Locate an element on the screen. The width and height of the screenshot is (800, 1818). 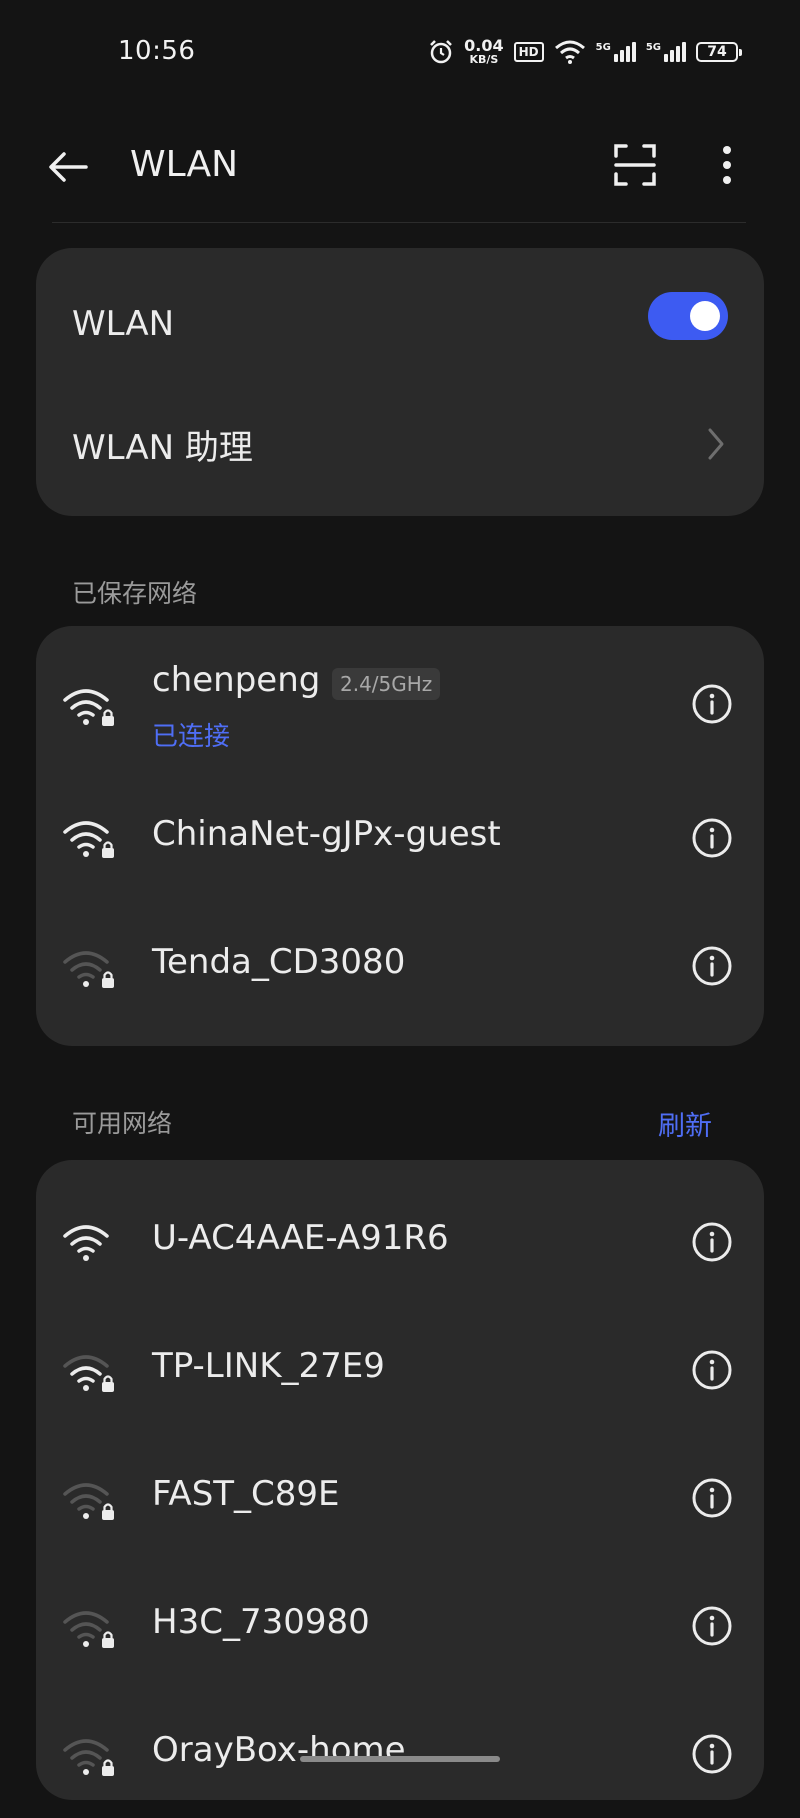
network-speed: 0.04 KB/S is located at coordinates (484, 51).